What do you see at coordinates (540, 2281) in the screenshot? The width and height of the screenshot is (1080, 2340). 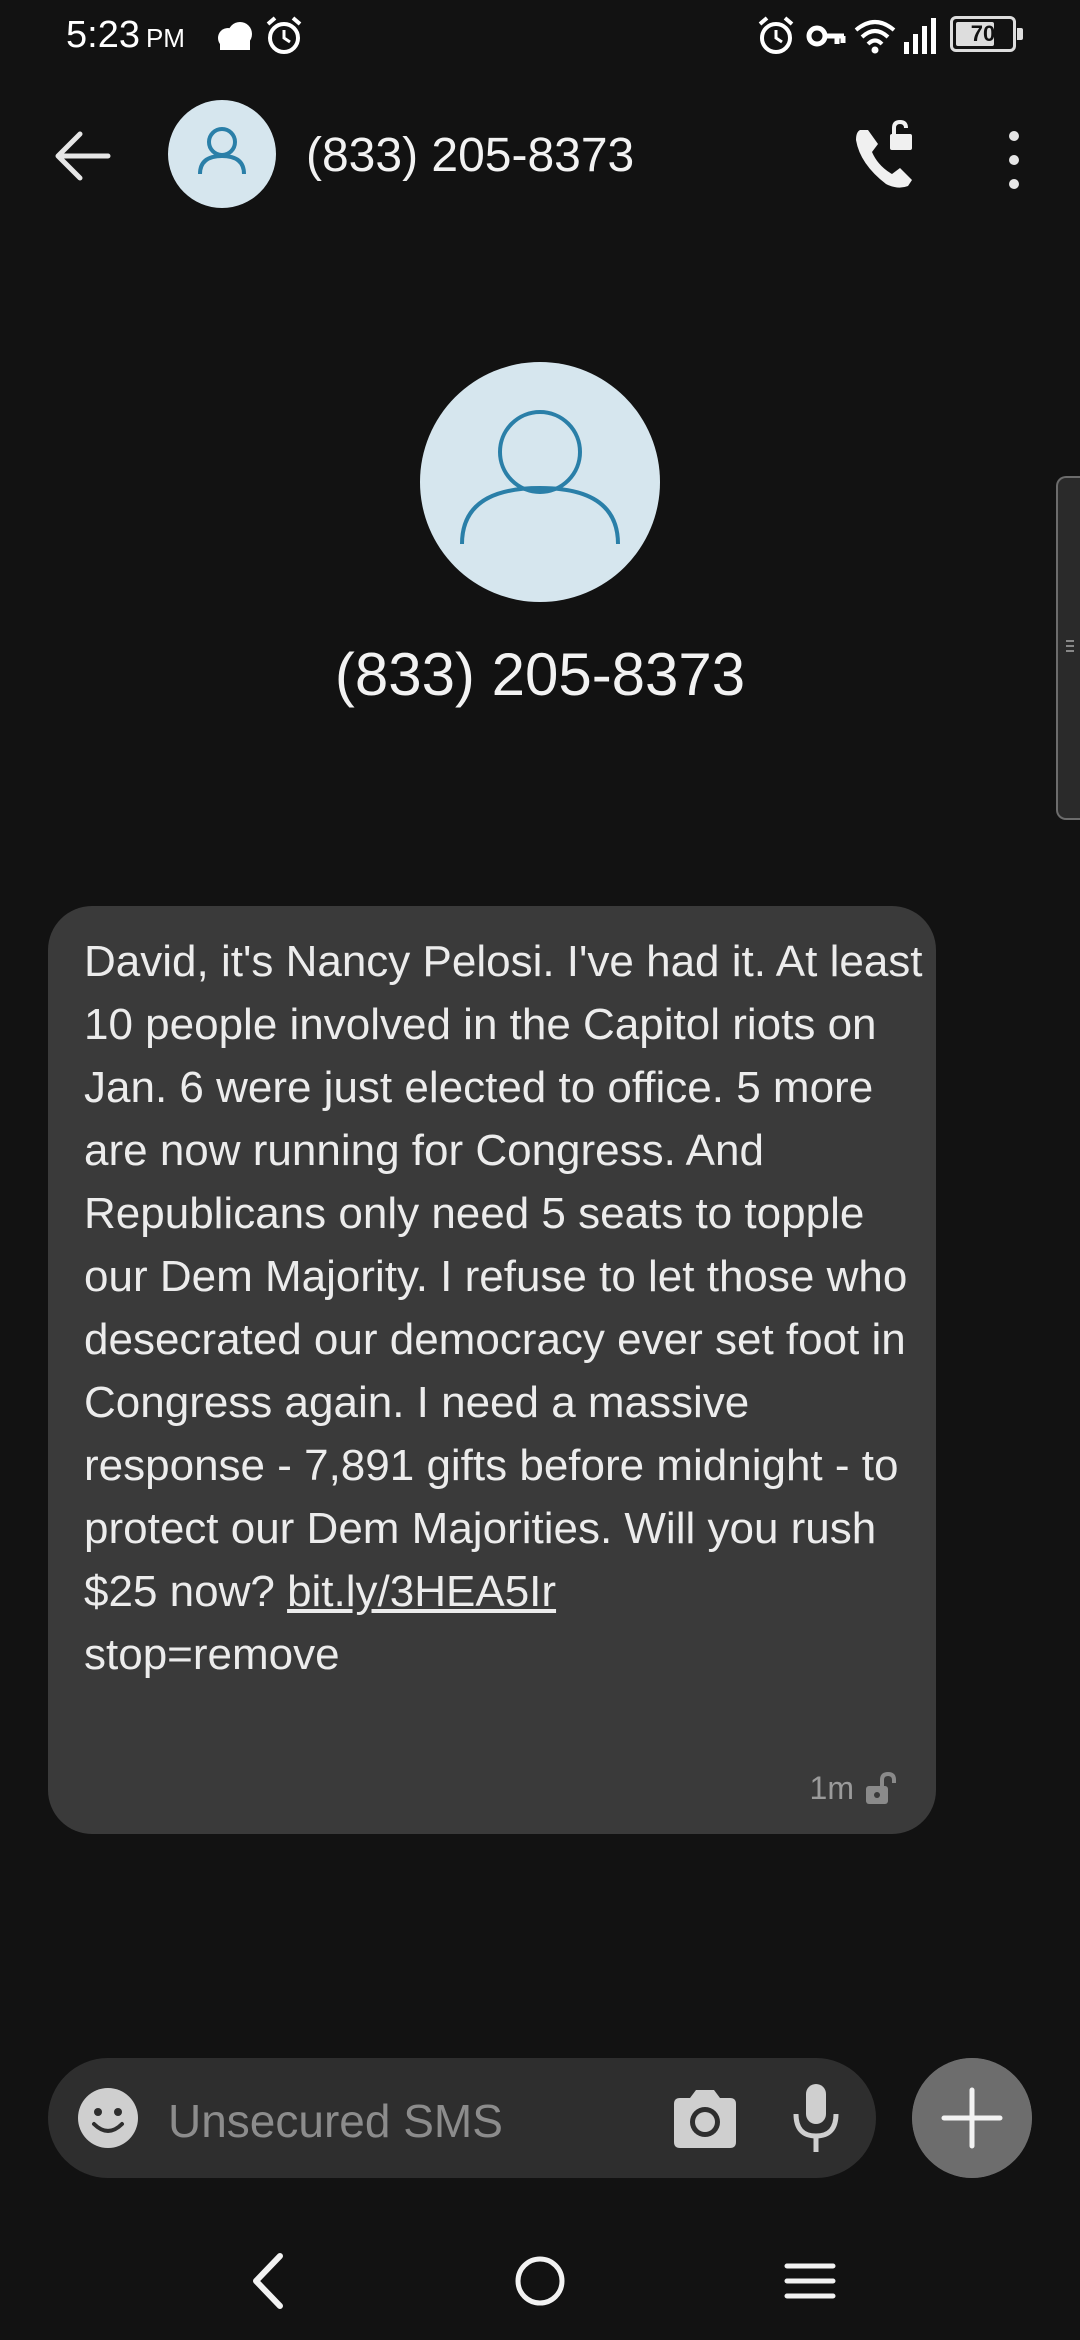 I see `nav-home-button` at bounding box center [540, 2281].